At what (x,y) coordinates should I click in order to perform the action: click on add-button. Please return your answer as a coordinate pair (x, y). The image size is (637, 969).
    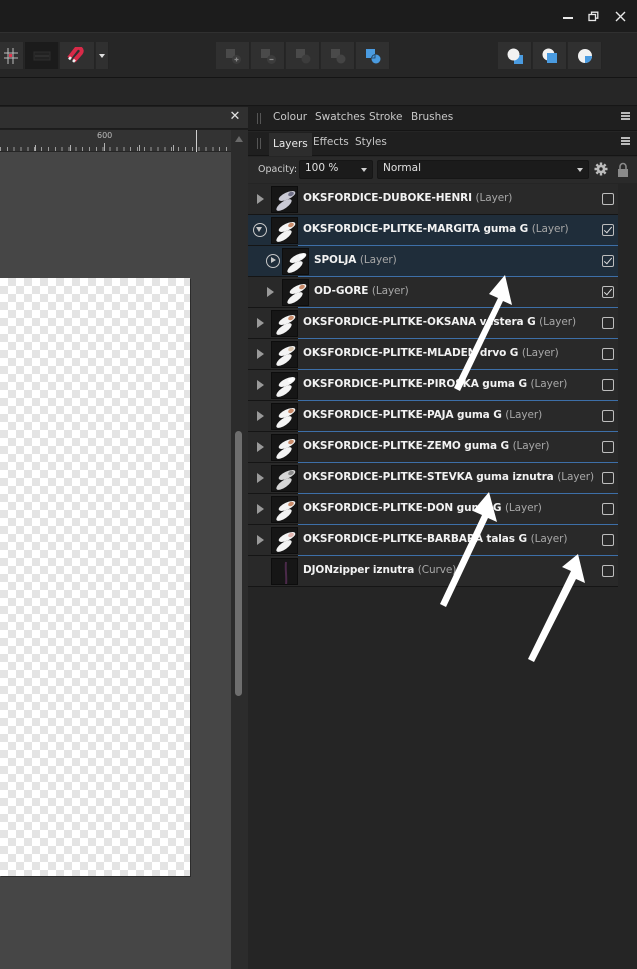
    Looking at the image, I should click on (233, 55).